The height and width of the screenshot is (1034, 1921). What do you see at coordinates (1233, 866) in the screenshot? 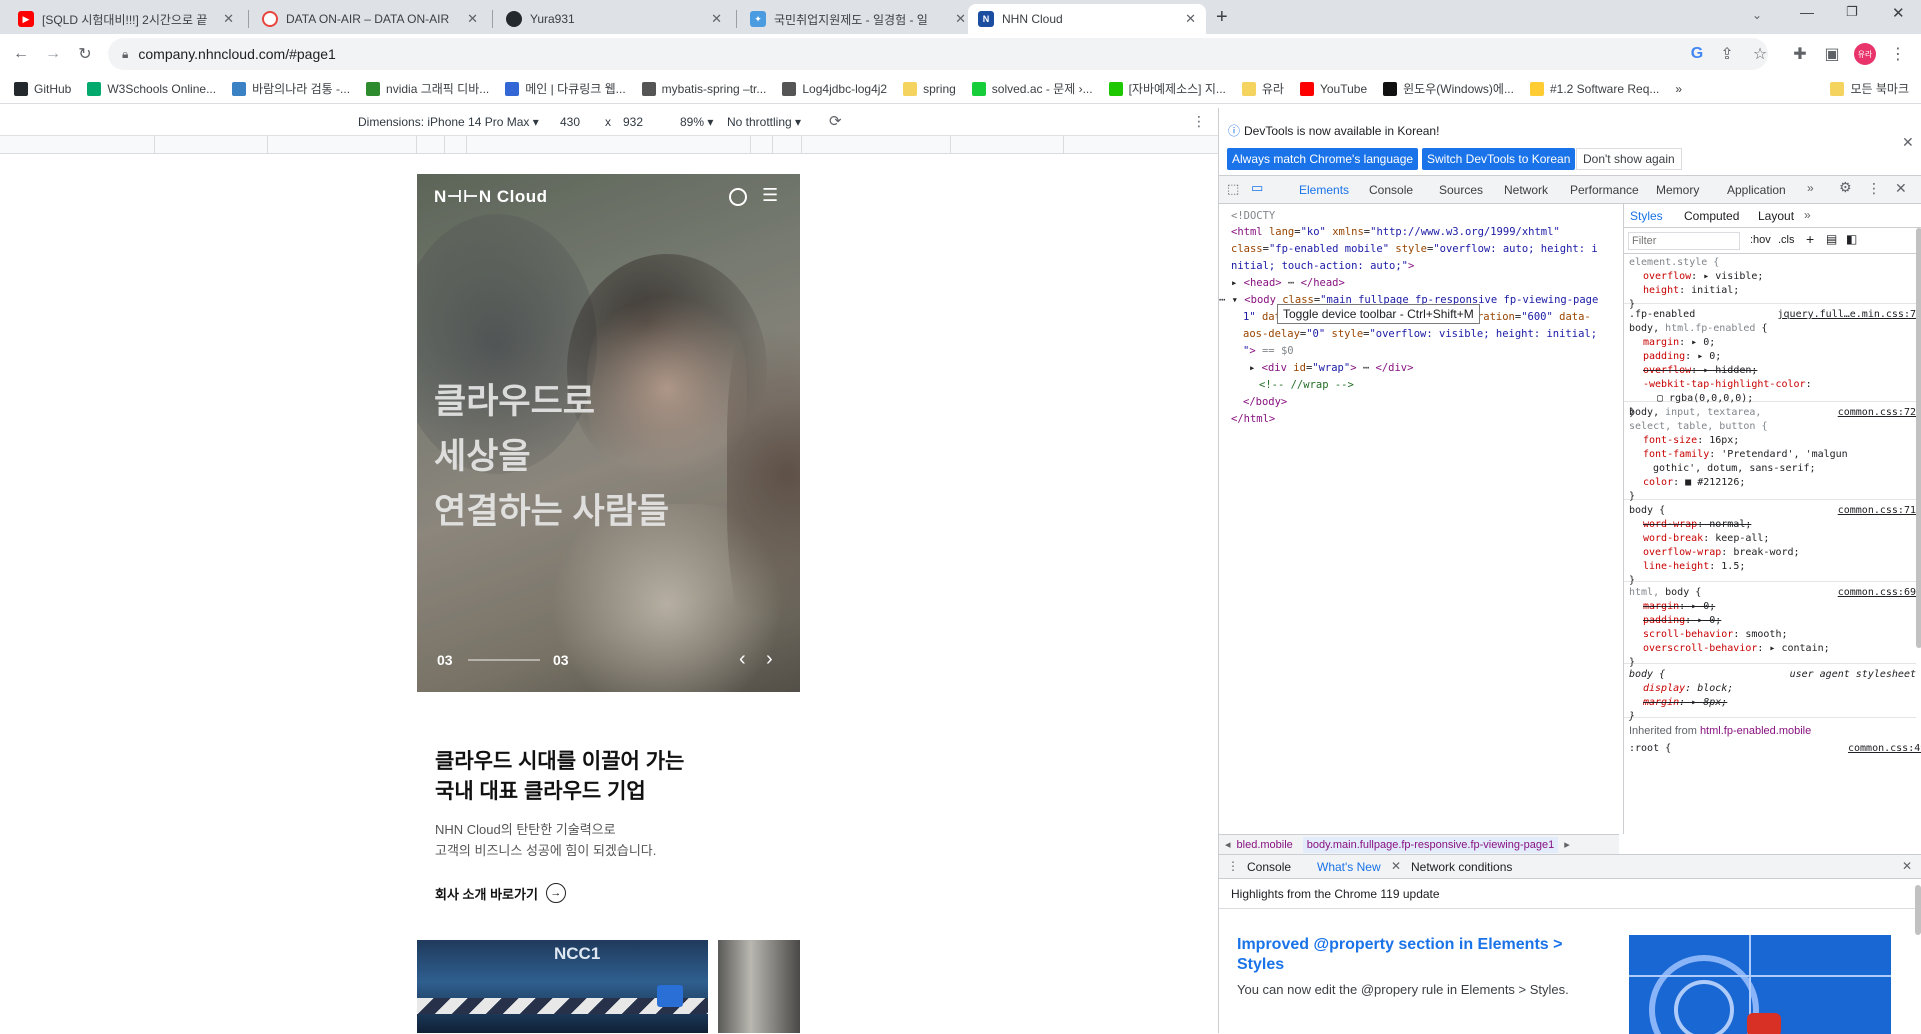
I see `drawer-menu-icon: ⋮` at bounding box center [1233, 866].